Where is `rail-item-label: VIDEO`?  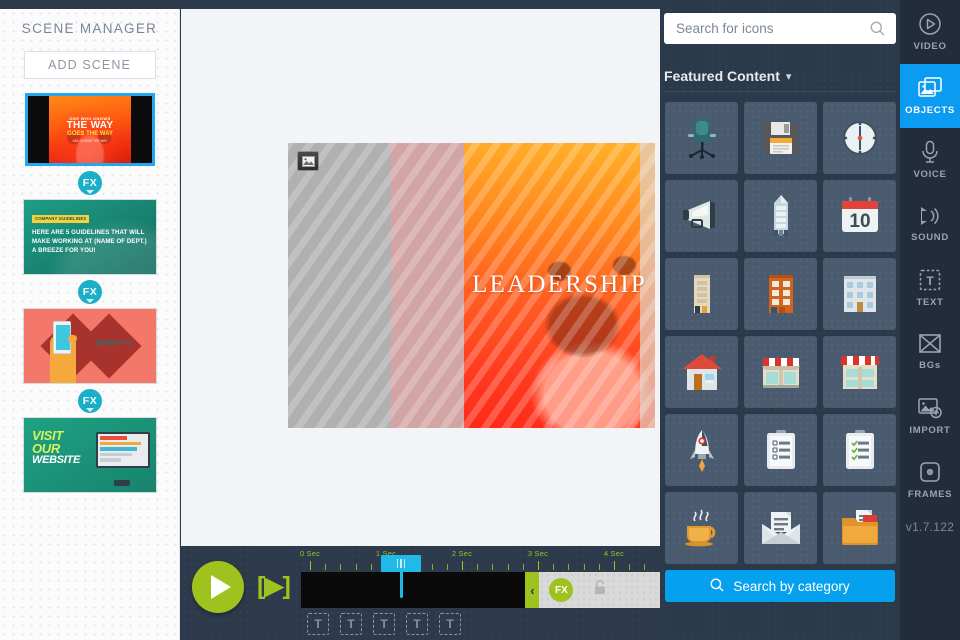 rail-item-label: VIDEO is located at coordinates (930, 46).